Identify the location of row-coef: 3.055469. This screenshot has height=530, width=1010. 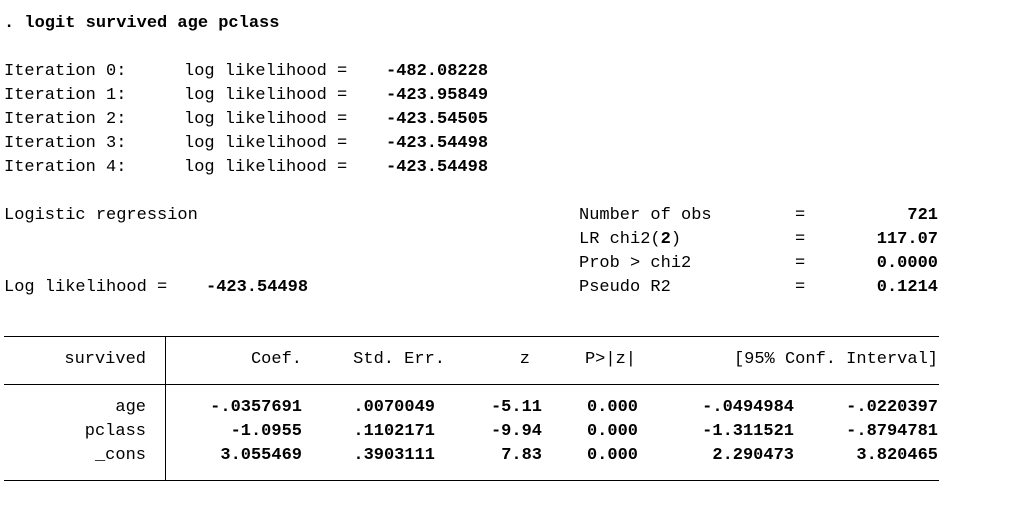
(261, 455).